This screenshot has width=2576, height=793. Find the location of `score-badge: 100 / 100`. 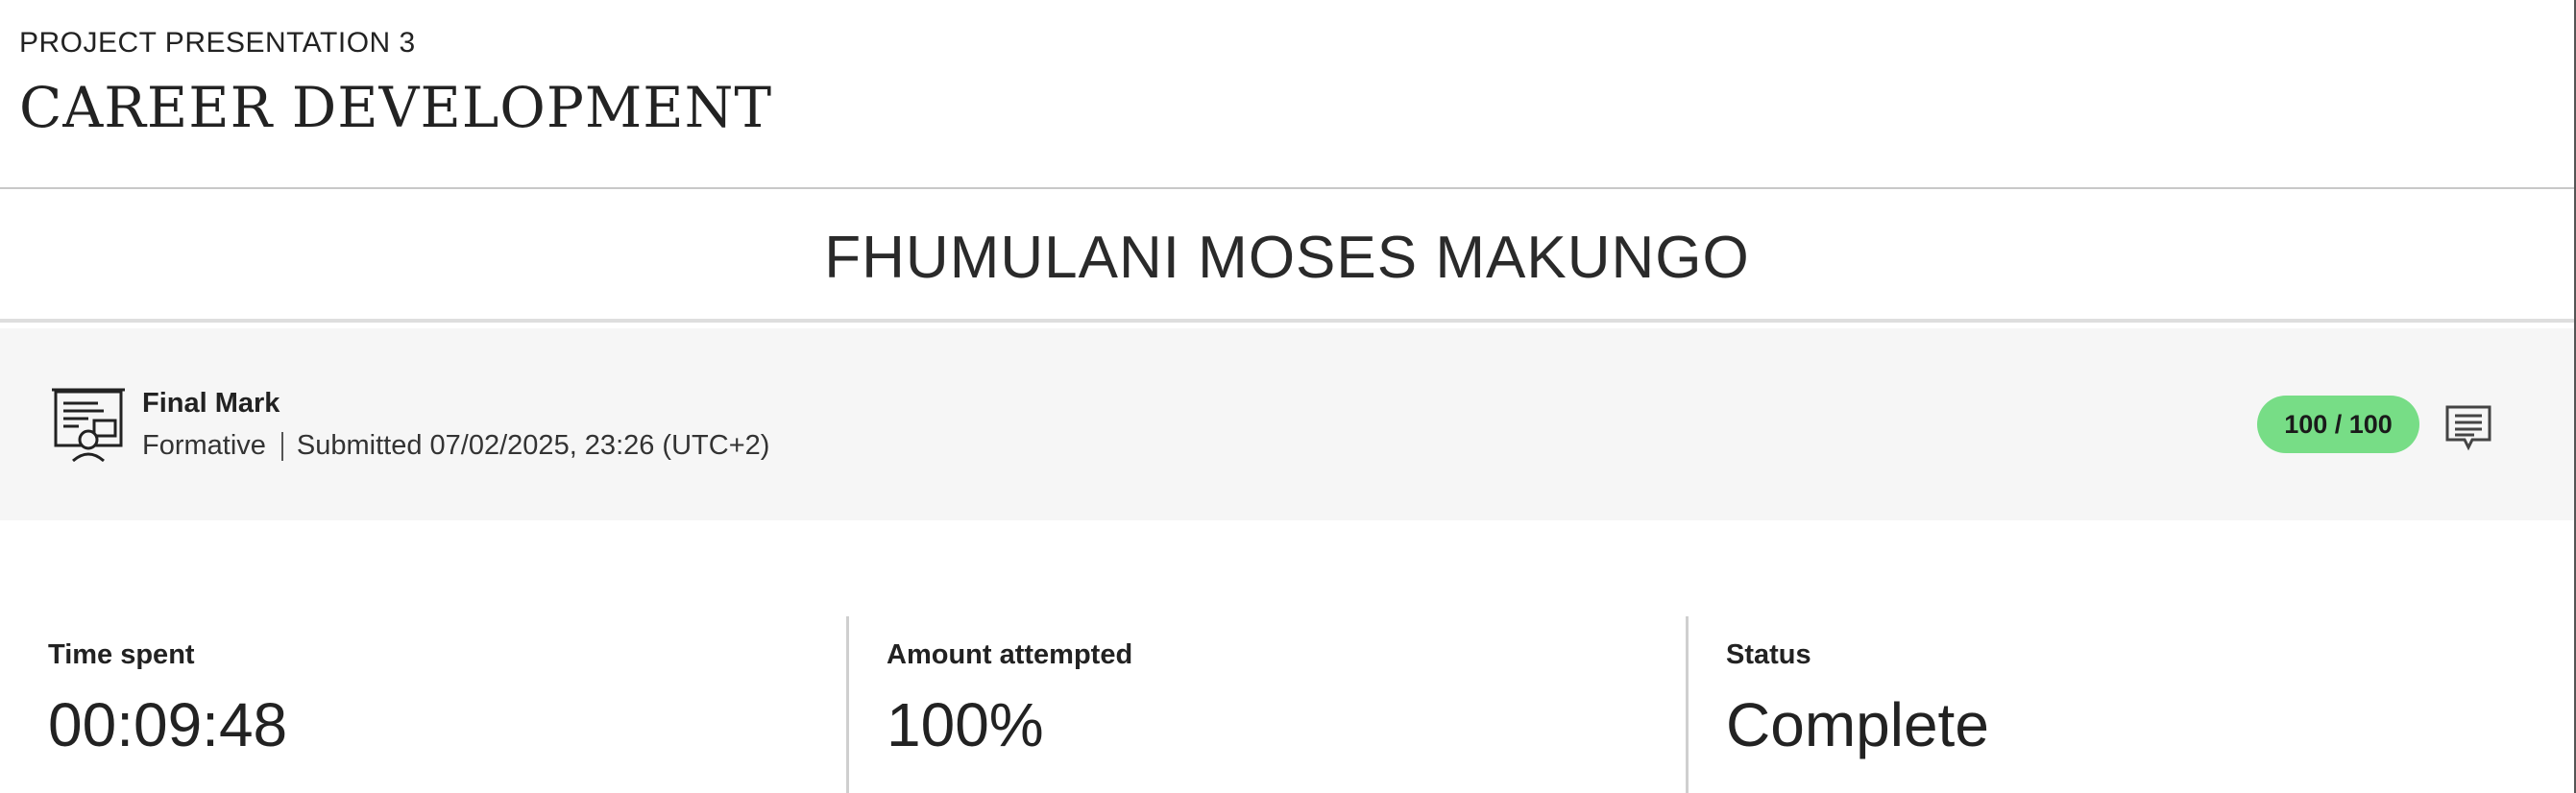

score-badge: 100 / 100 is located at coordinates (2338, 425).